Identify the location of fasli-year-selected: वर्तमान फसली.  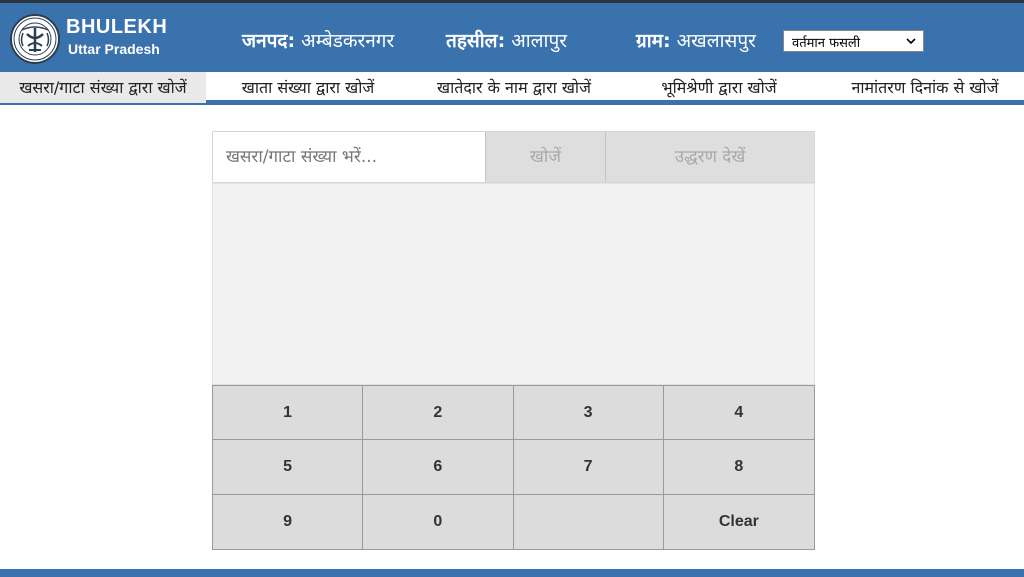
(826, 43).